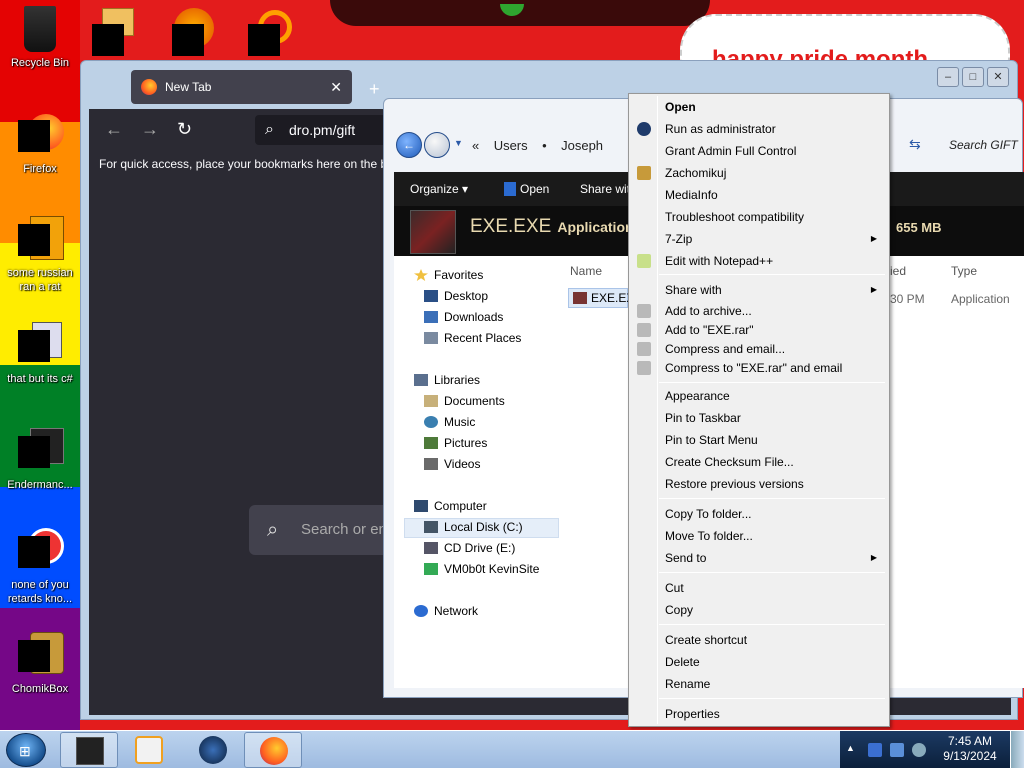 The width and height of the screenshot is (1024, 768). I want to click on breadcrumb-part: Users, so click(511, 145).